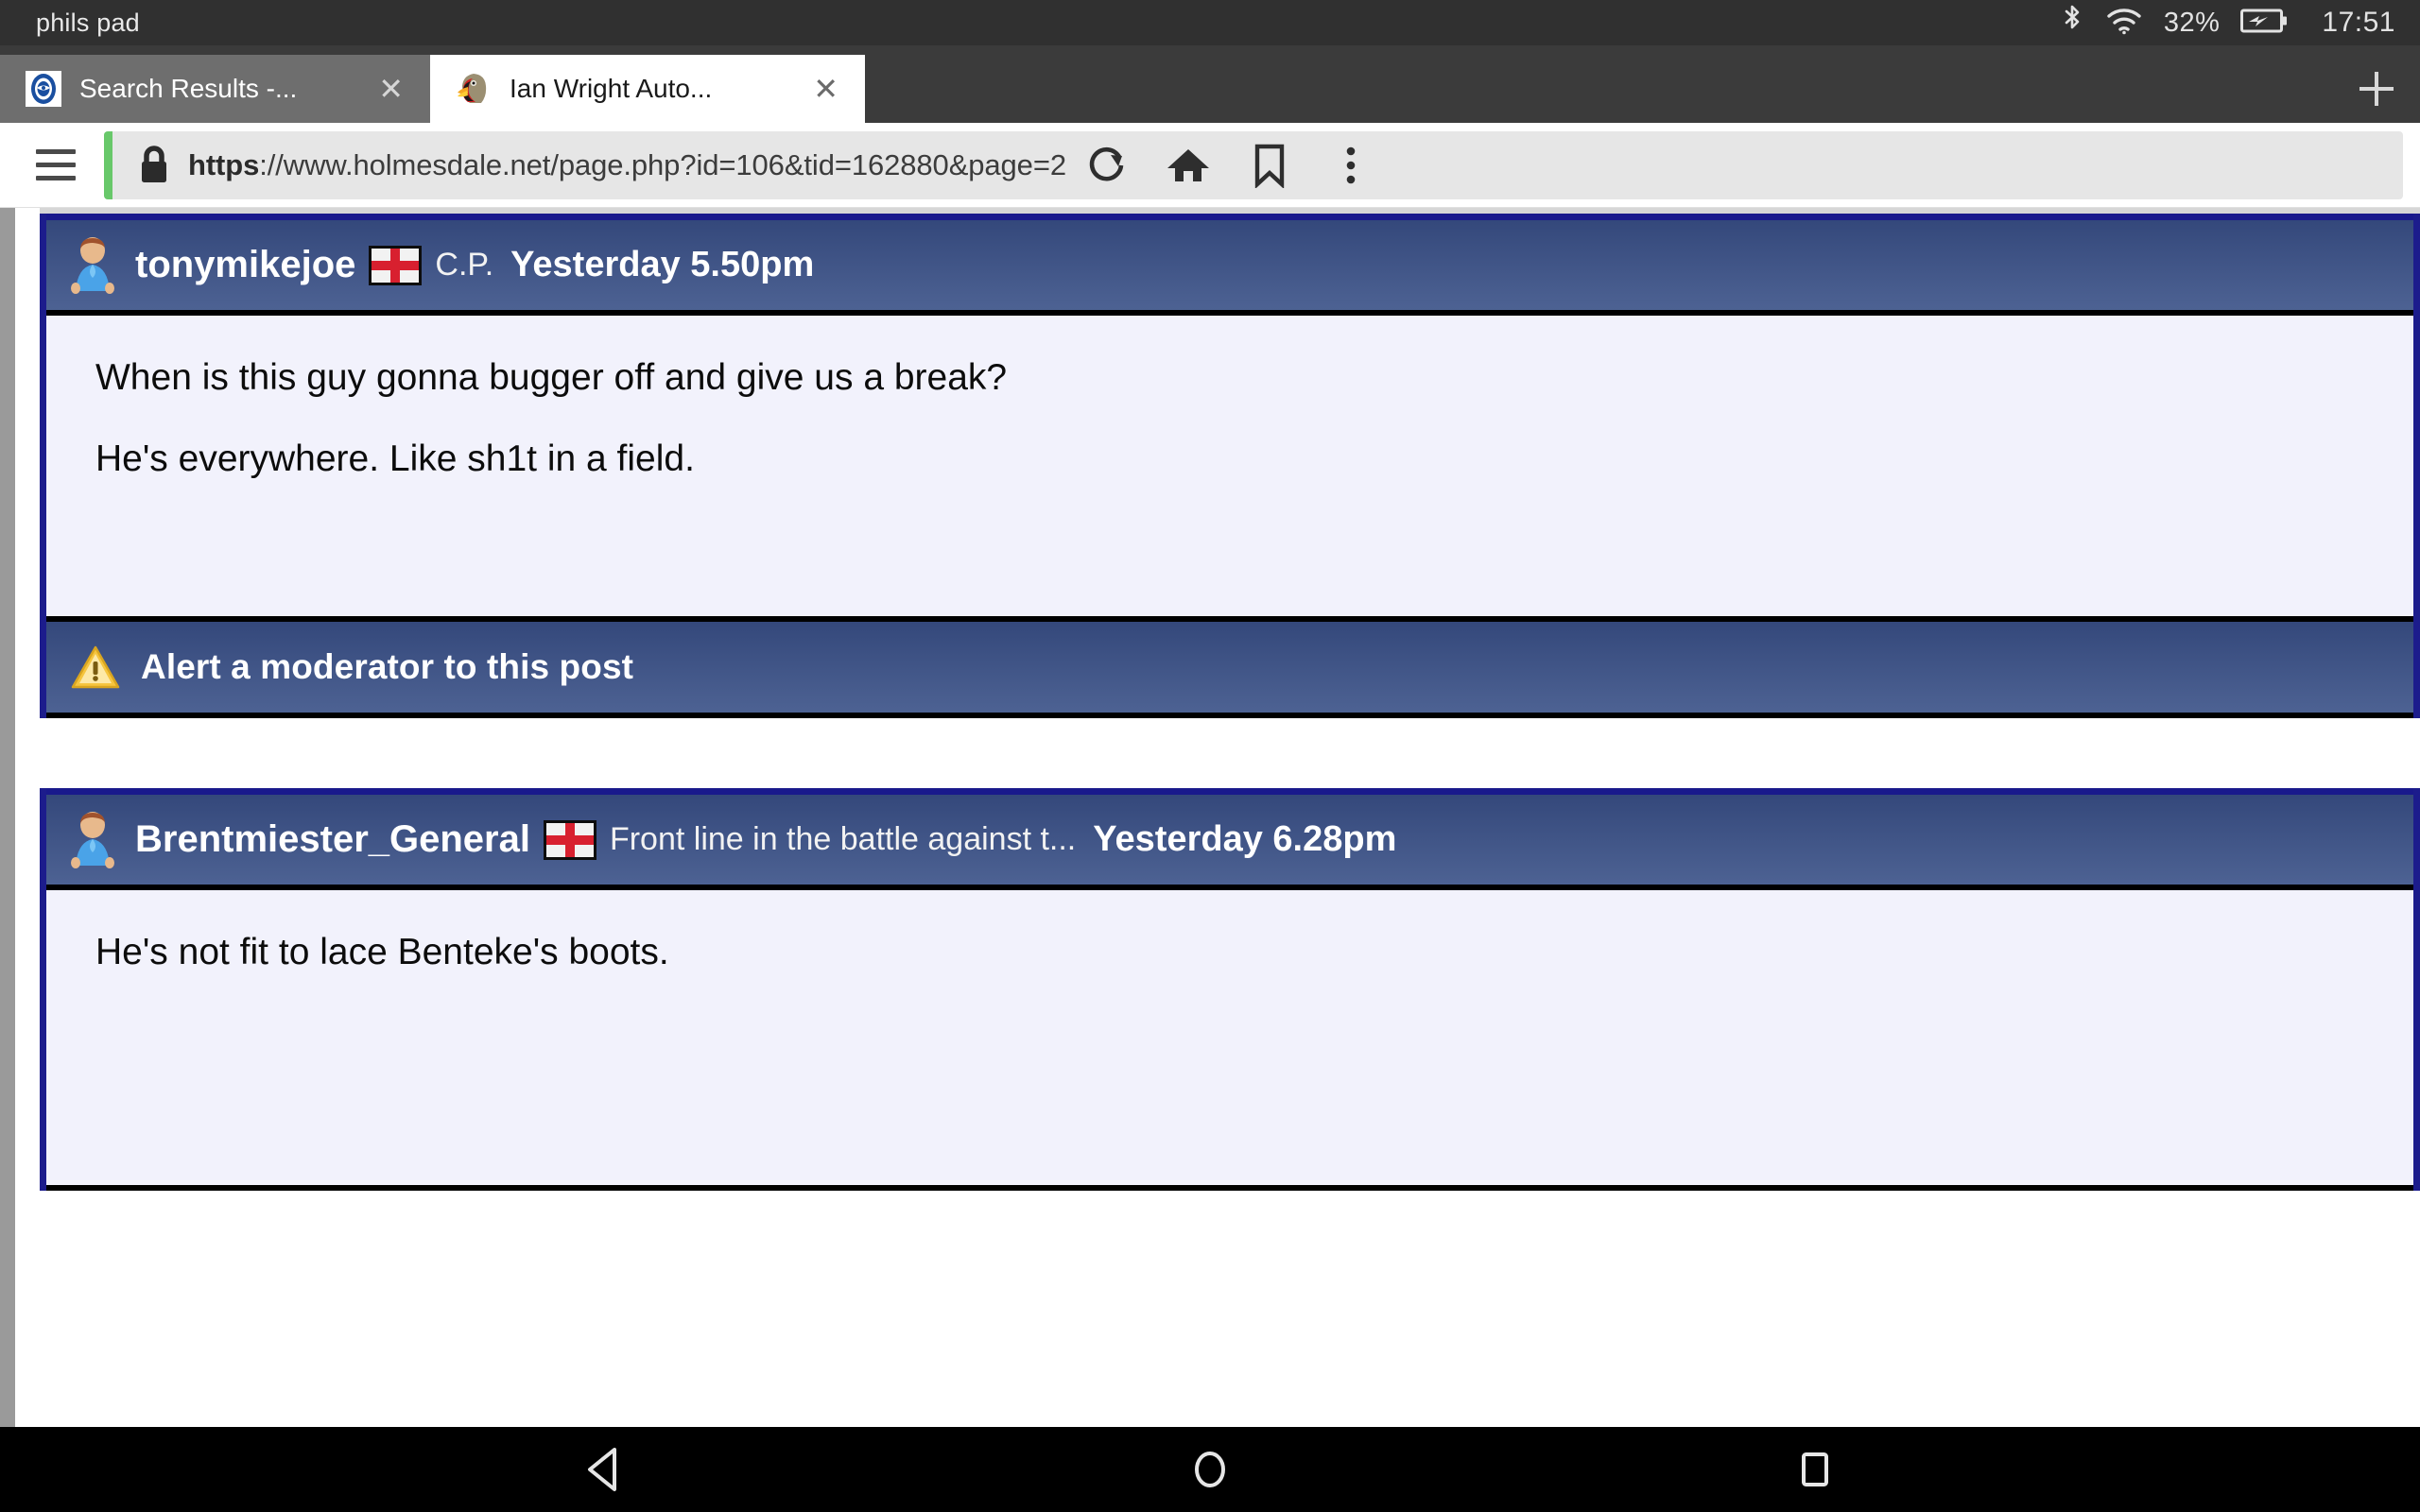 This screenshot has height=1512, width=2420. I want to click on post-timestamp: Yesterday 5.50pm, so click(662, 264).